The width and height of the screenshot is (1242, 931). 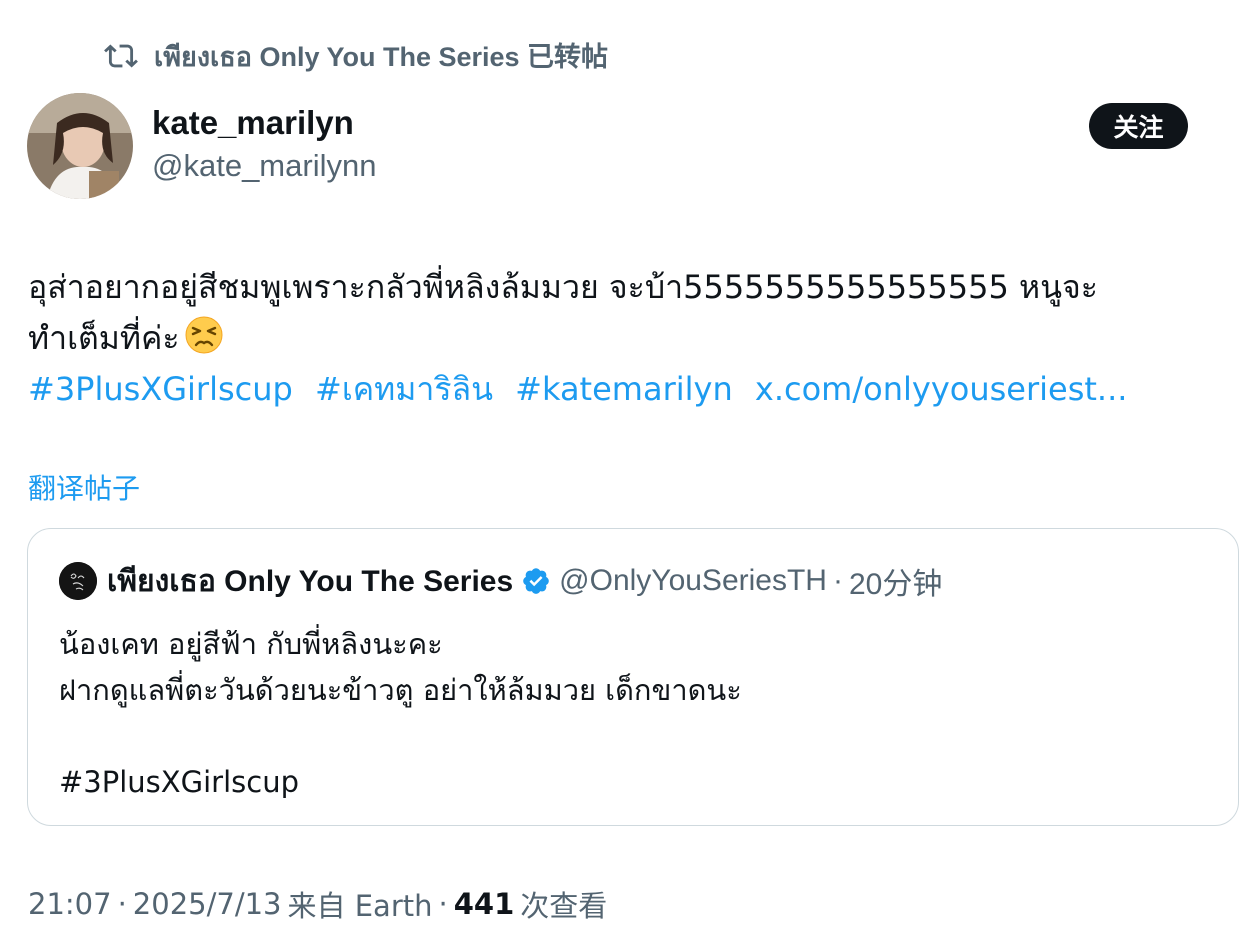 What do you see at coordinates (204, 335) in the screenshot?
I see `persevering-face-emoji` at bounding box center [204, 335].